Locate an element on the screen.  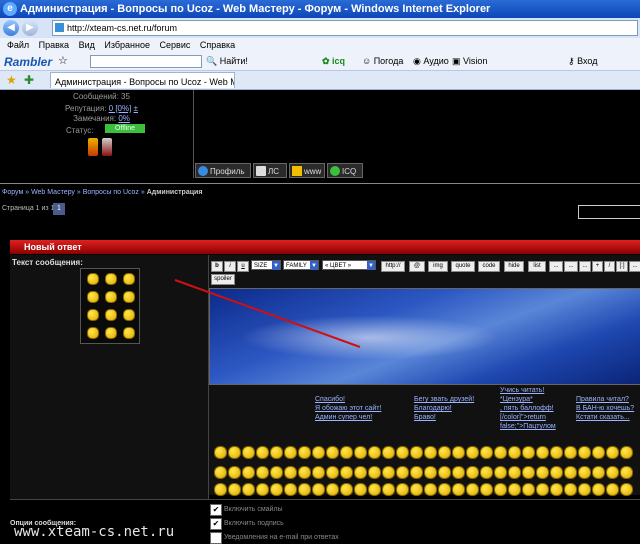
img-button: img is located at coordinates (438, 266).